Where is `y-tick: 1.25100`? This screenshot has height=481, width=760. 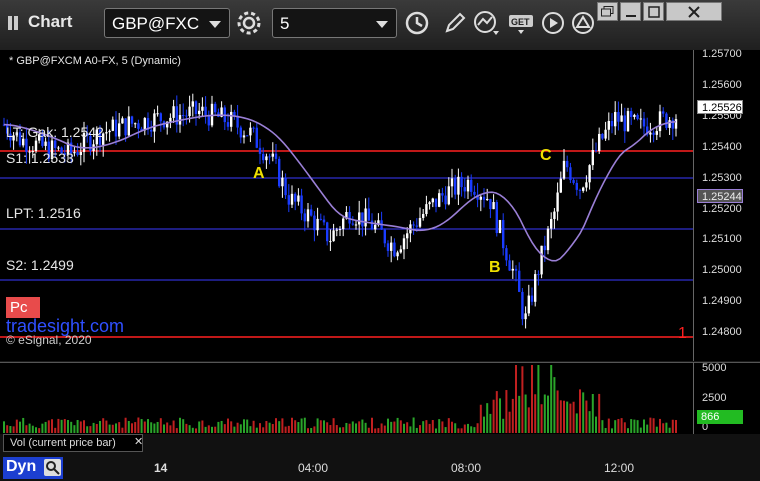 y-tick: 1.25100 is located at coordinates (722, 239).